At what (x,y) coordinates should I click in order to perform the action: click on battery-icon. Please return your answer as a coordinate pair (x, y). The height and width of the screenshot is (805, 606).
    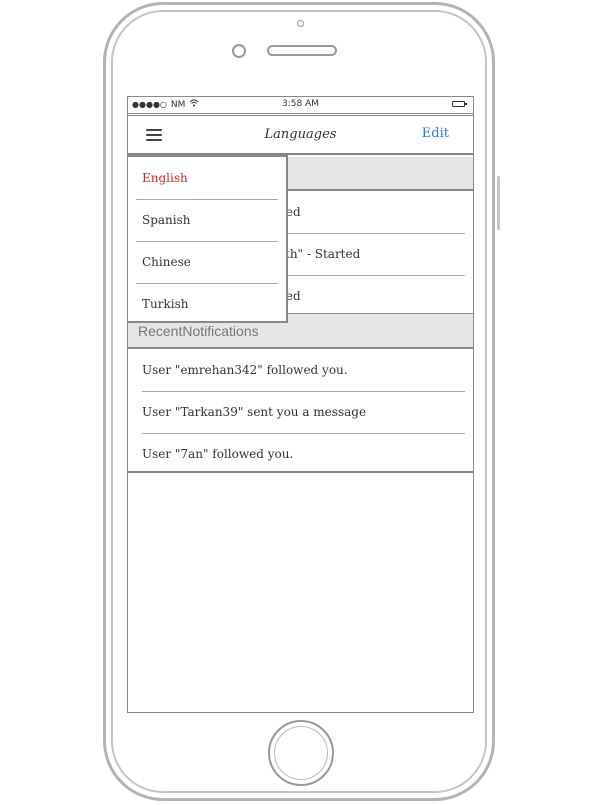
    Looking at the image, I should click on (459, 104).